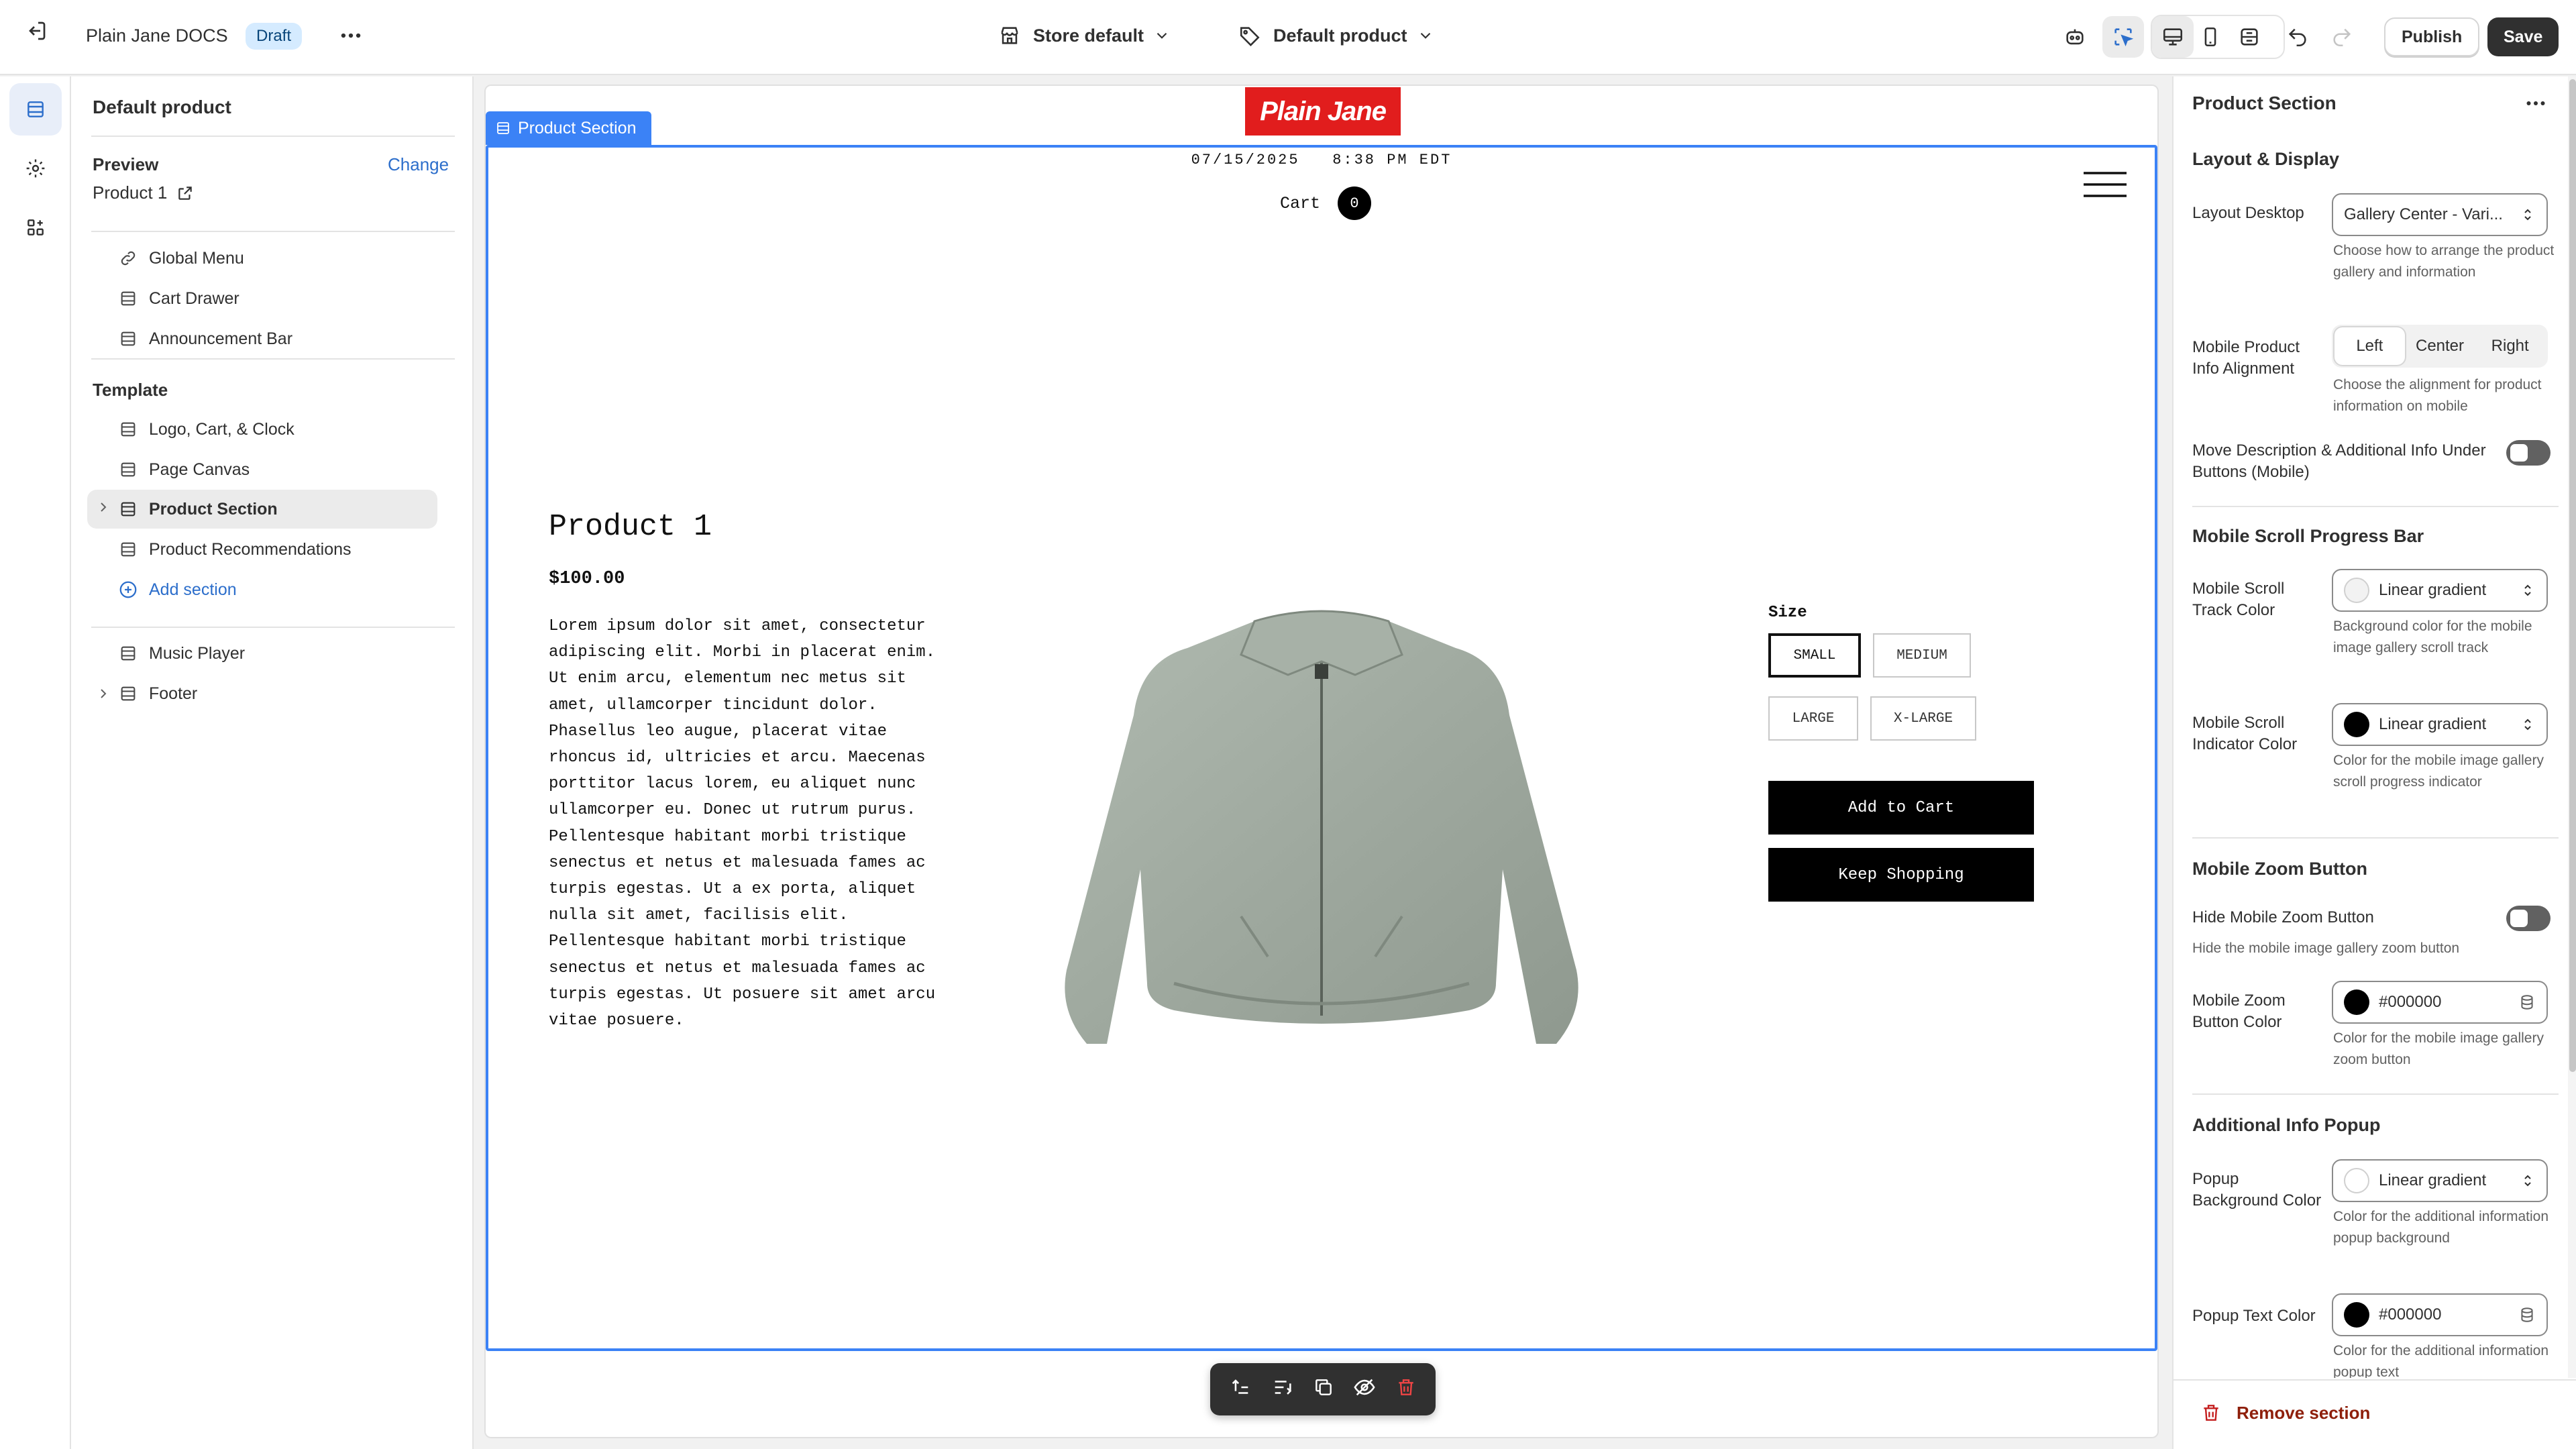 The image size is (2576, 1449). I want to click on fullscreen-view-button, so click(2249, 37).